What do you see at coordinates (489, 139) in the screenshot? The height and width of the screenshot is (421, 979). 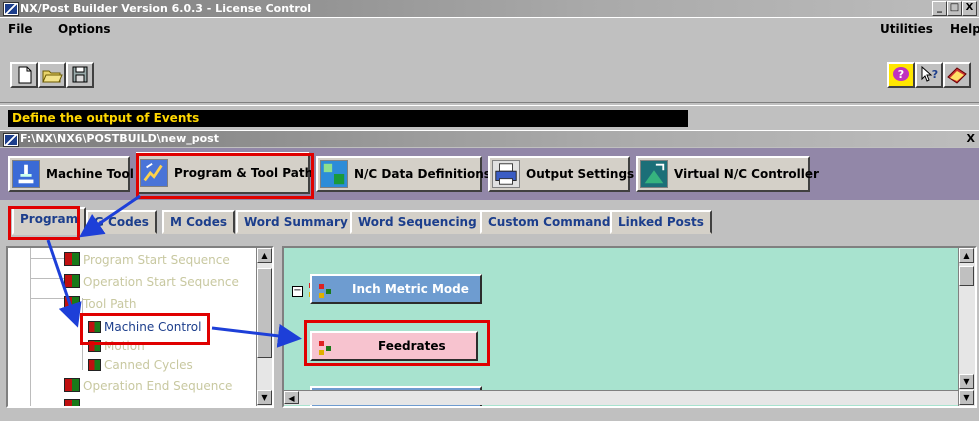 I see `post-window-title-bar: F:\NX\NX6\POSTBUILD\new_post X` at bounding box center [489, 139].